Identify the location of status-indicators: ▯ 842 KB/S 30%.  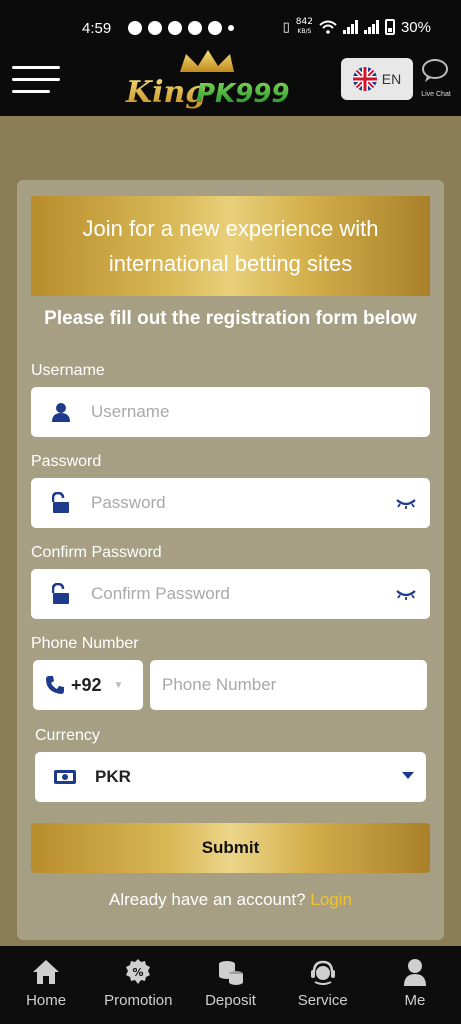
(357, 27).